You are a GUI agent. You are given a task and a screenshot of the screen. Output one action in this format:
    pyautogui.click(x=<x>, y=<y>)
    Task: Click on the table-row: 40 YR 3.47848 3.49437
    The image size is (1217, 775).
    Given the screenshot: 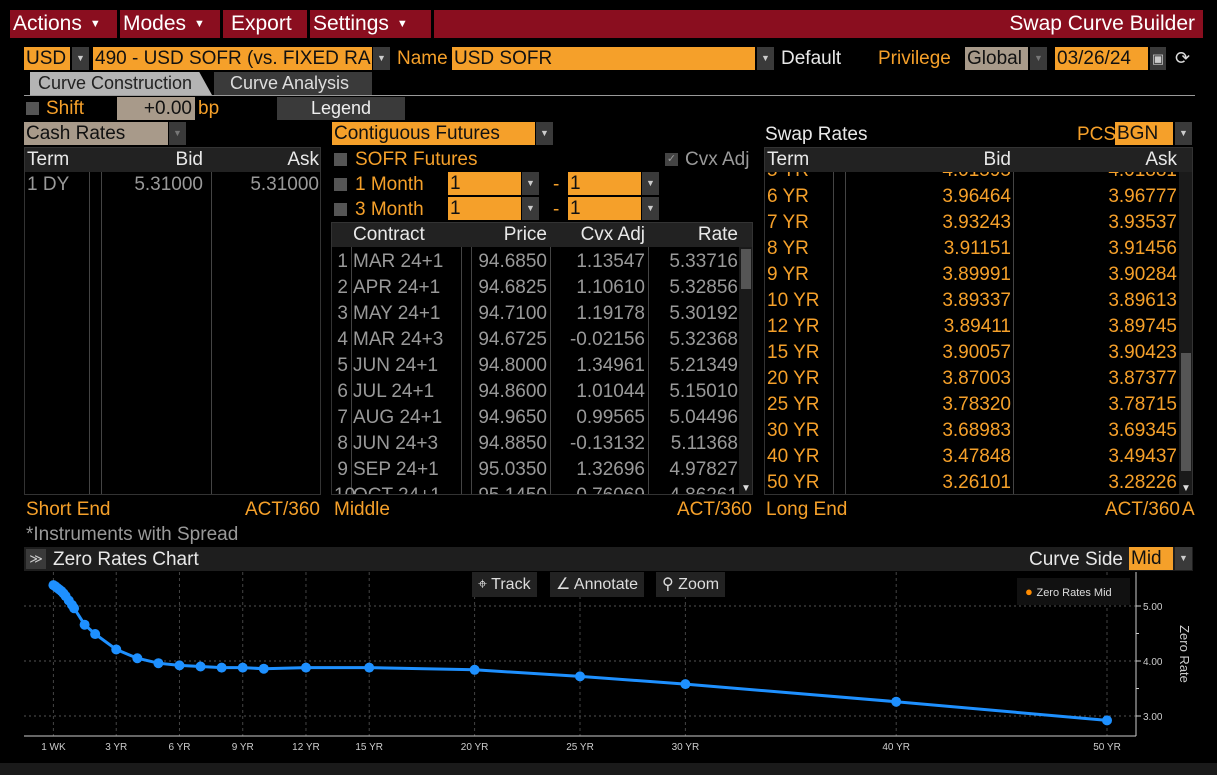 What is the action you would take?
    pyautogui.click(x=978, y=457)
    